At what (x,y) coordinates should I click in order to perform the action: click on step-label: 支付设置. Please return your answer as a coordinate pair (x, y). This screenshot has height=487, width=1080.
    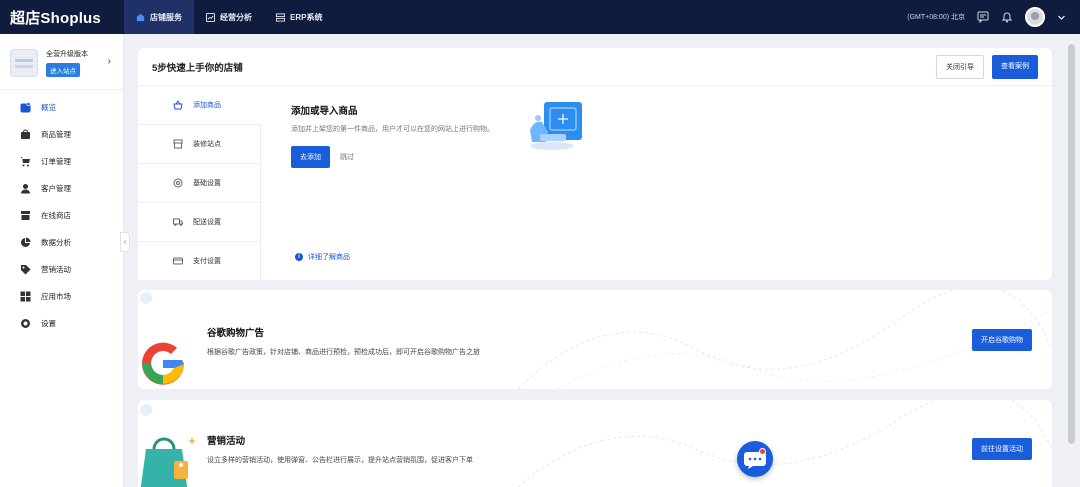
    Looking at the image, I should click on (207, 261).